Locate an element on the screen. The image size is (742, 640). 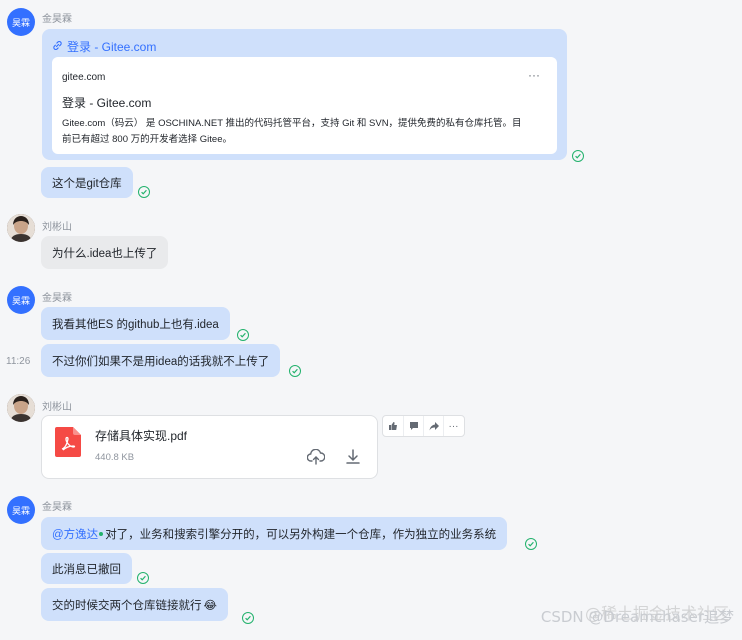
message-bubble: 交的时候交两个仓库链接就行 😂 is located at coordinates (134, 604).